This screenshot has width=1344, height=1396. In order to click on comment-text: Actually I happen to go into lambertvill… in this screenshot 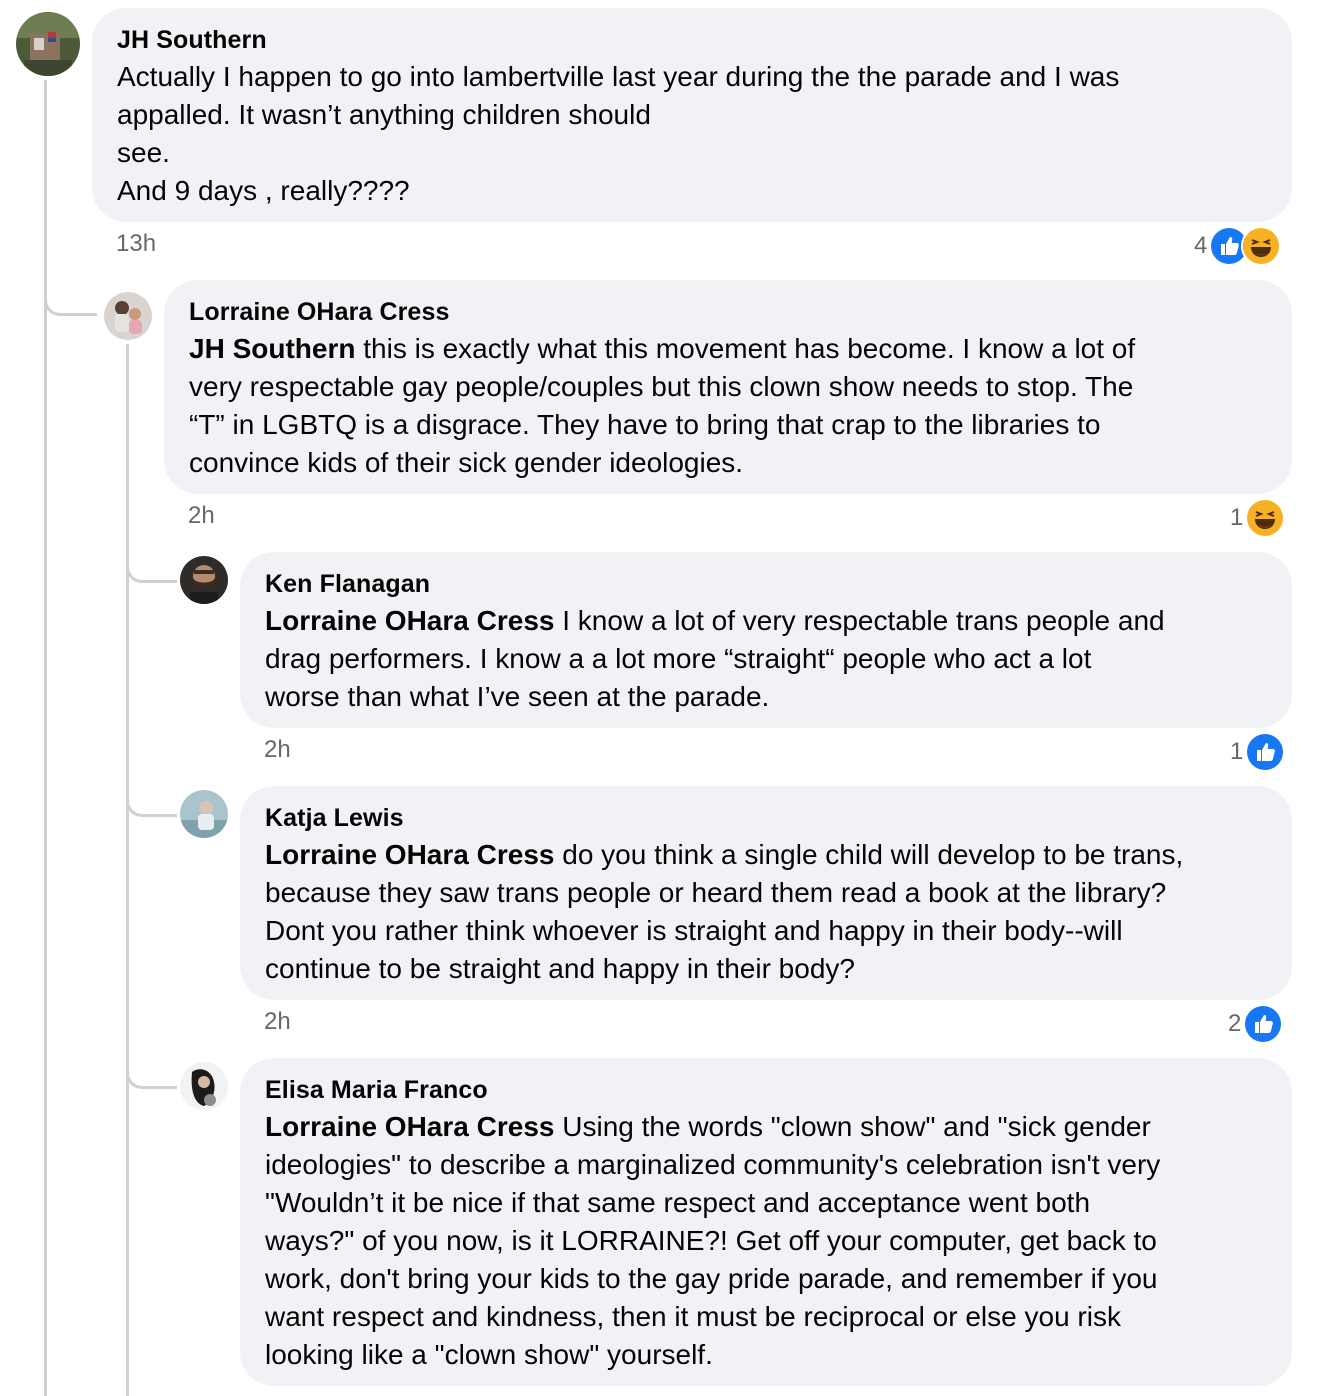, I will do `click(618, 133)`.